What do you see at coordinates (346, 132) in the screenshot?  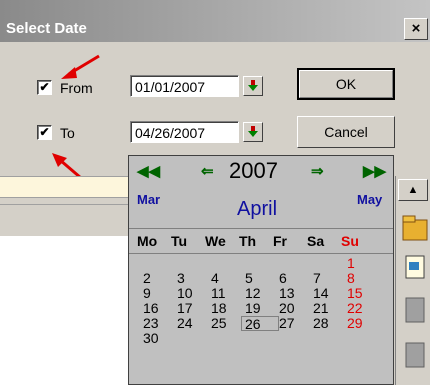 I see `cancel-button: Cancel` at bounding box center [346, 132].